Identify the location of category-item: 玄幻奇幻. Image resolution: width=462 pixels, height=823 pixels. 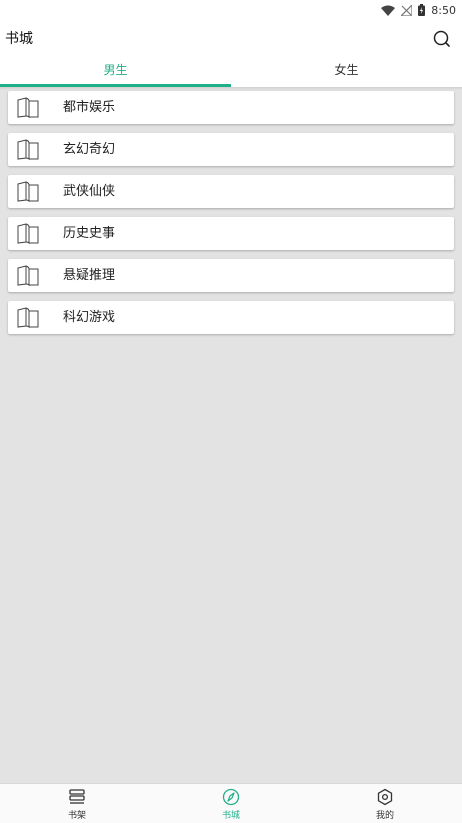
(231, 149).